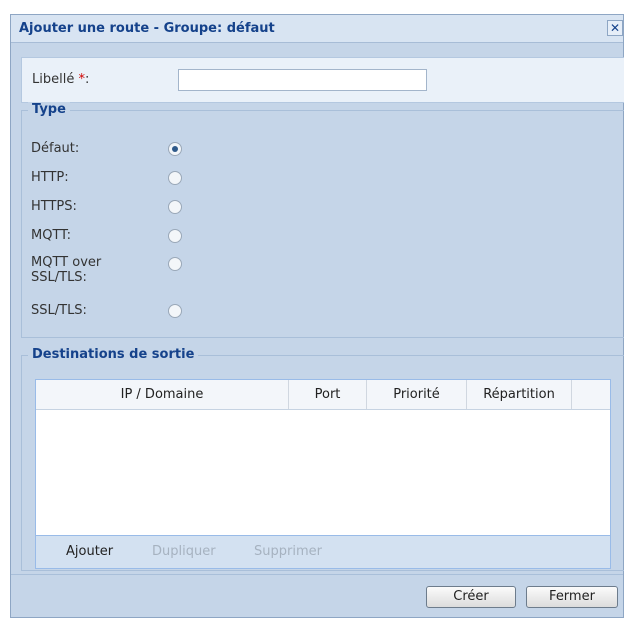  What do you see at coordinates (184, 551) in the screenshot?
I see `duplicate-button: Dupliquer` at bounding box center [184, 551].